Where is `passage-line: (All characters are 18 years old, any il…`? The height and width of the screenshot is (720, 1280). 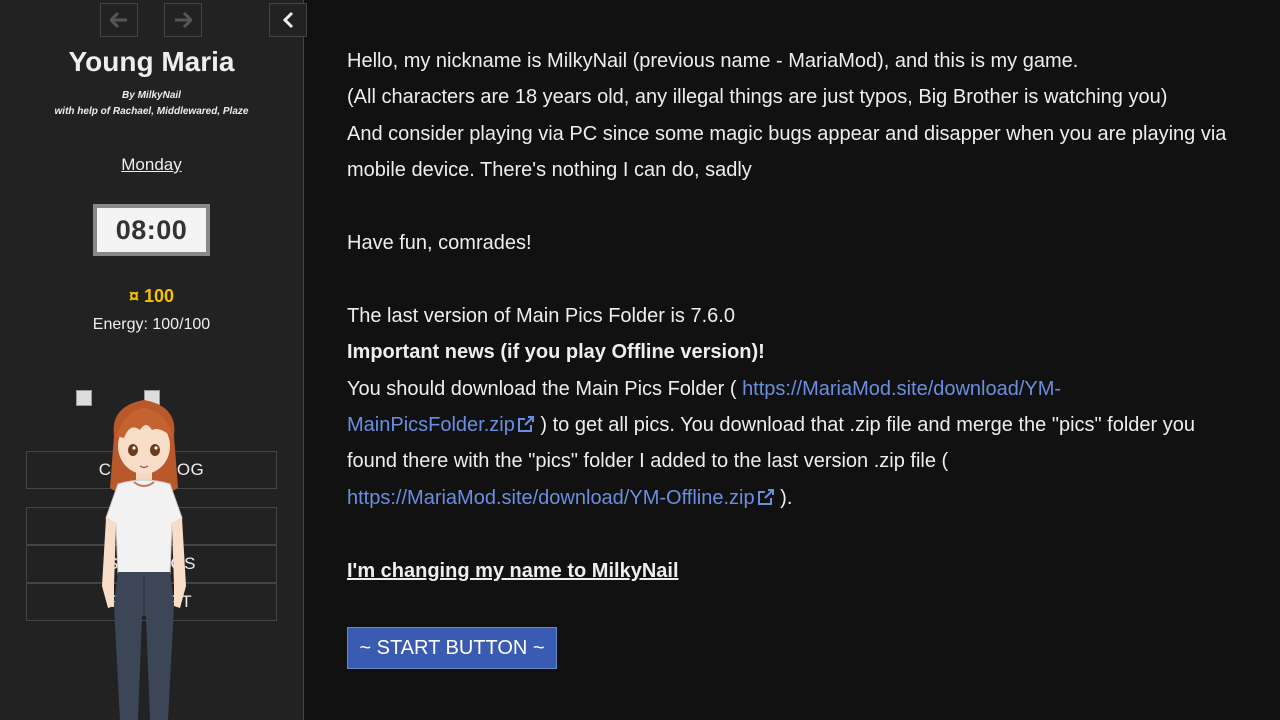 passage-line: (All characters are 18 years old, any il… is located at coordinates (757, 97).